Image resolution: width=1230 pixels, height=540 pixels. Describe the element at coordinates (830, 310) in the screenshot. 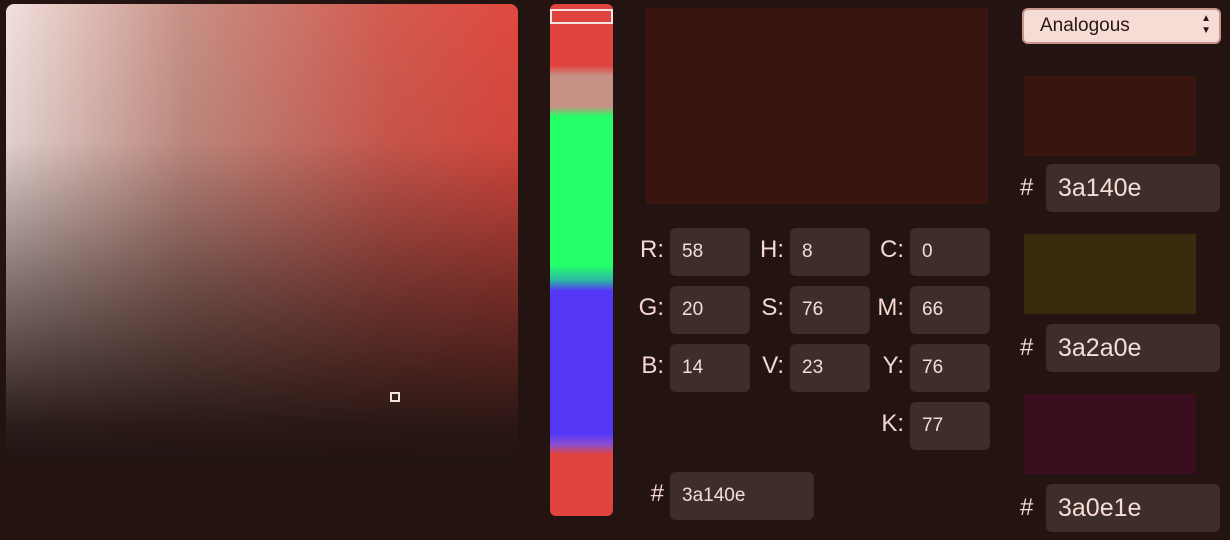

I see `s-field: 76` at that location.